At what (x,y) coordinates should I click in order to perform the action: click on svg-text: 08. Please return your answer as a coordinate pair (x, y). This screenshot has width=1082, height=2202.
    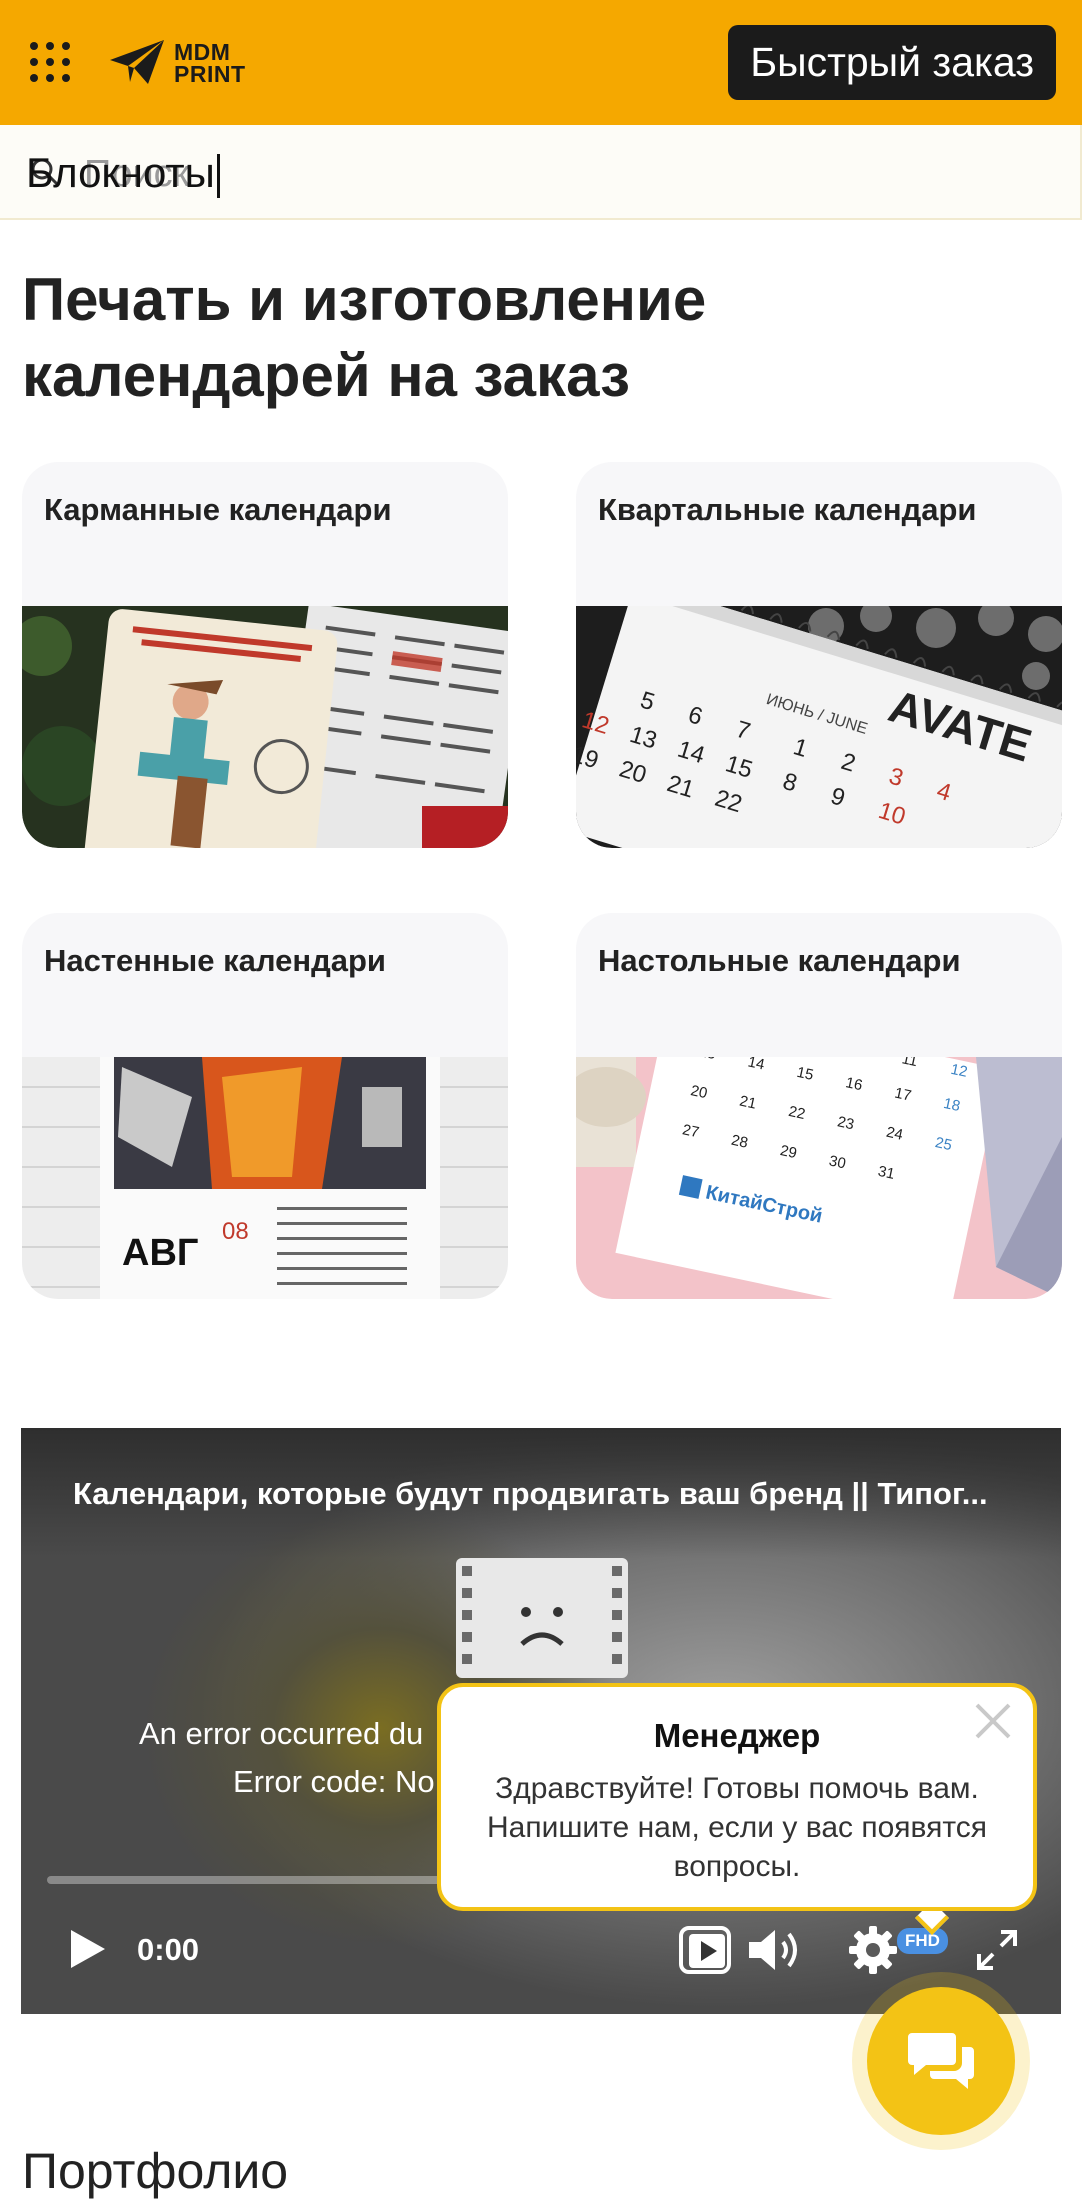
    Looking at the image, I should click on (235, 1231).